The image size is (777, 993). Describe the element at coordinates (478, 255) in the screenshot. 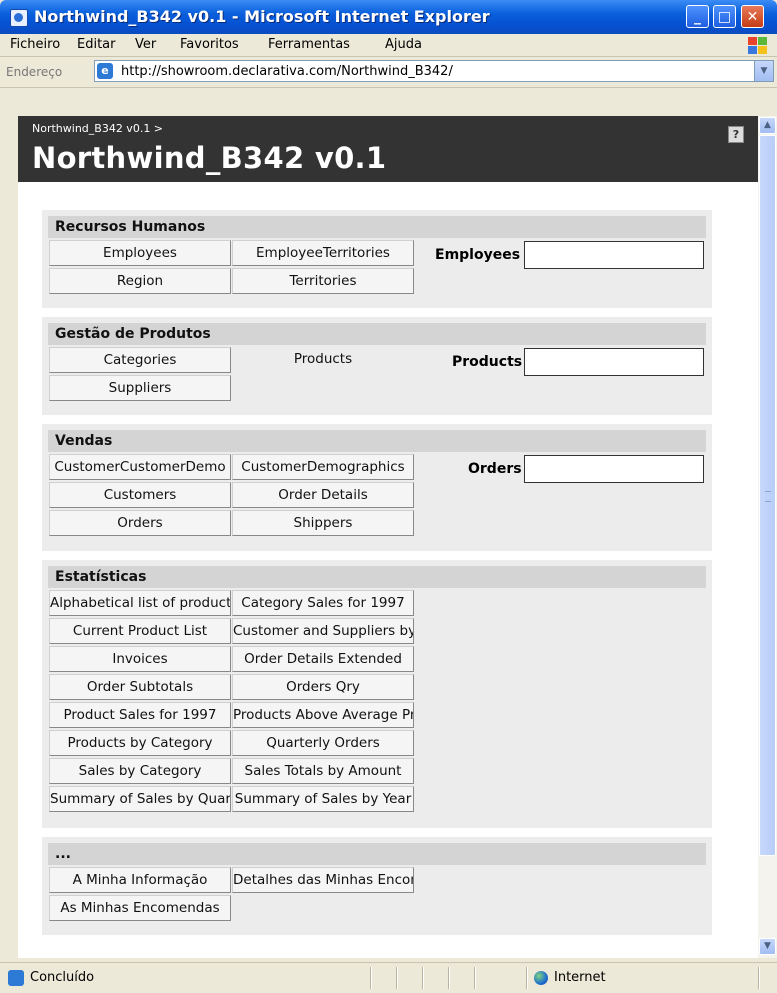

I see `employees-field-label: Employees` at that location.